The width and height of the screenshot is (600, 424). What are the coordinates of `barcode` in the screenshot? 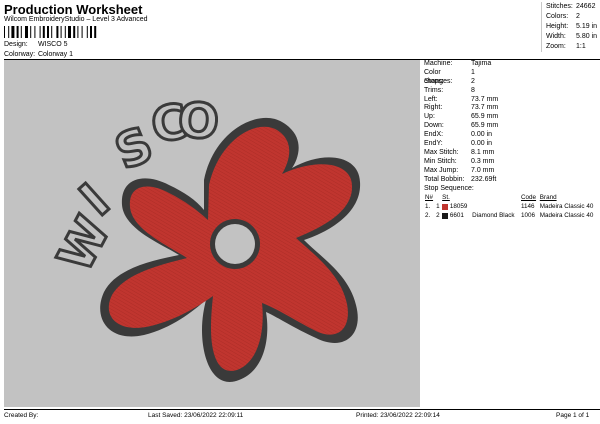 It's located at (50, 32).